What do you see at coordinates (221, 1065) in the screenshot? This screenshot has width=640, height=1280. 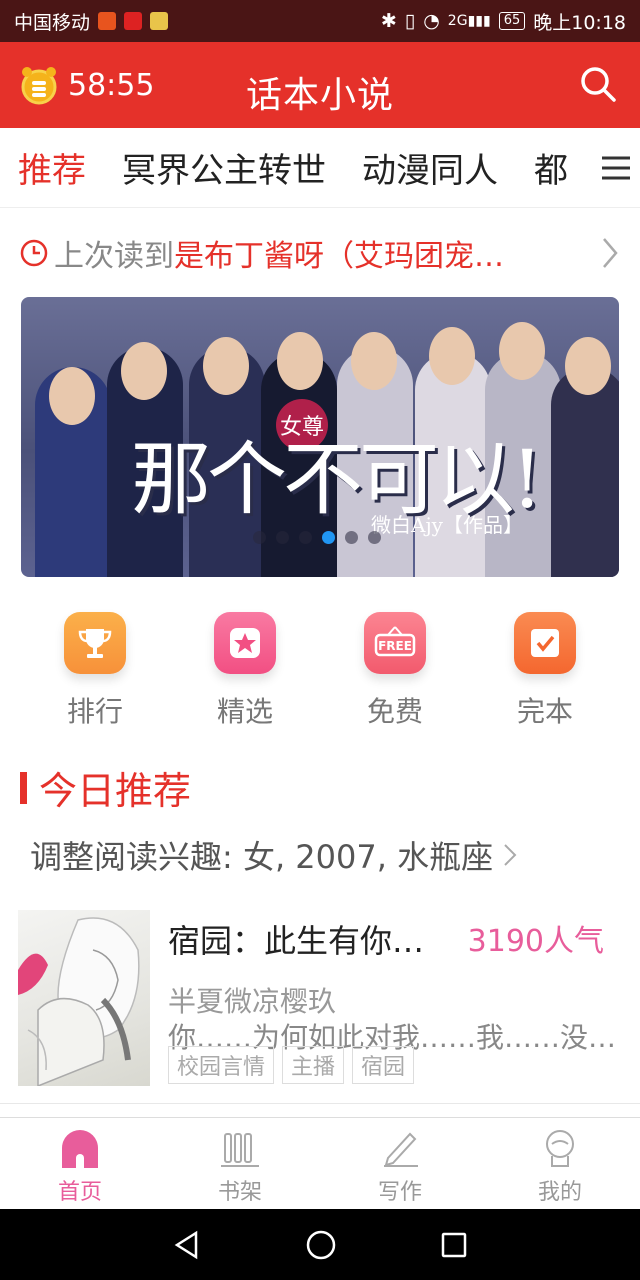 I see `book-tag: 校园言情` at bounding box center [221, 1065].